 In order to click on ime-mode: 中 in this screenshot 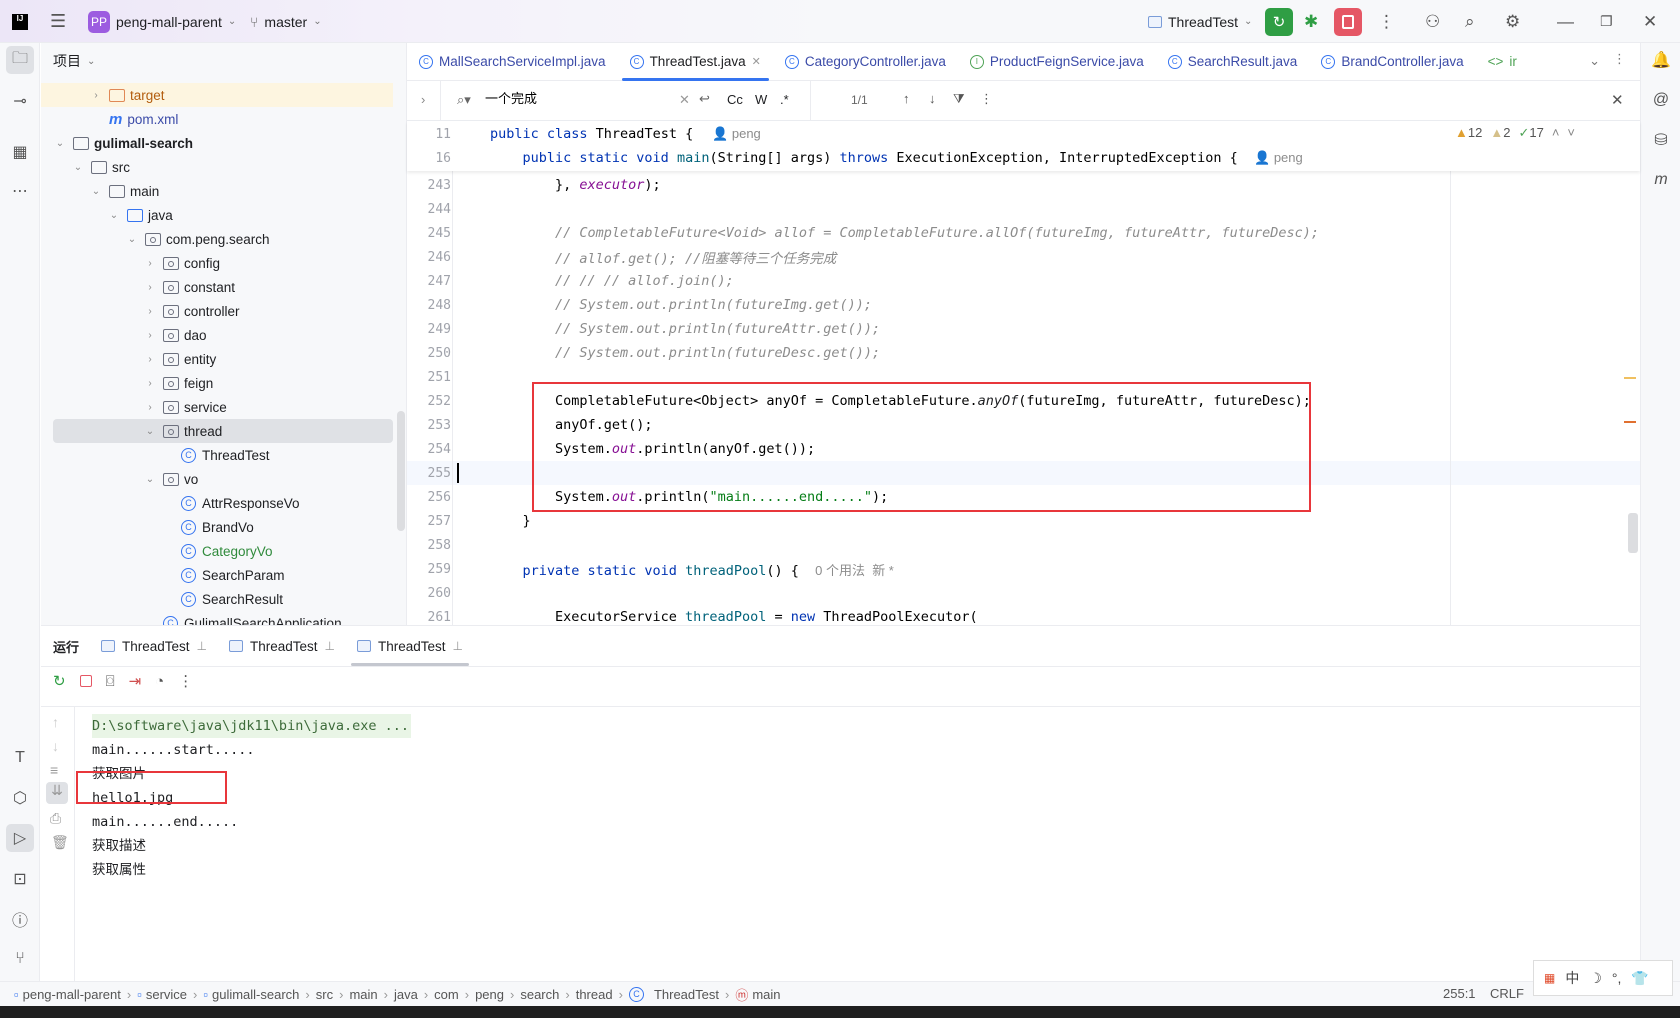, I will do `click(1572, 978)`.